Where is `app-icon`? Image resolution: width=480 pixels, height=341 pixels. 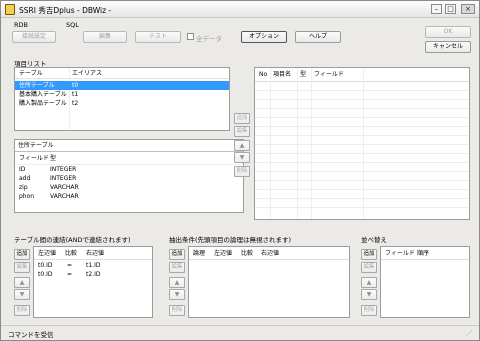
app-icon is located at coordinates (10, 9).